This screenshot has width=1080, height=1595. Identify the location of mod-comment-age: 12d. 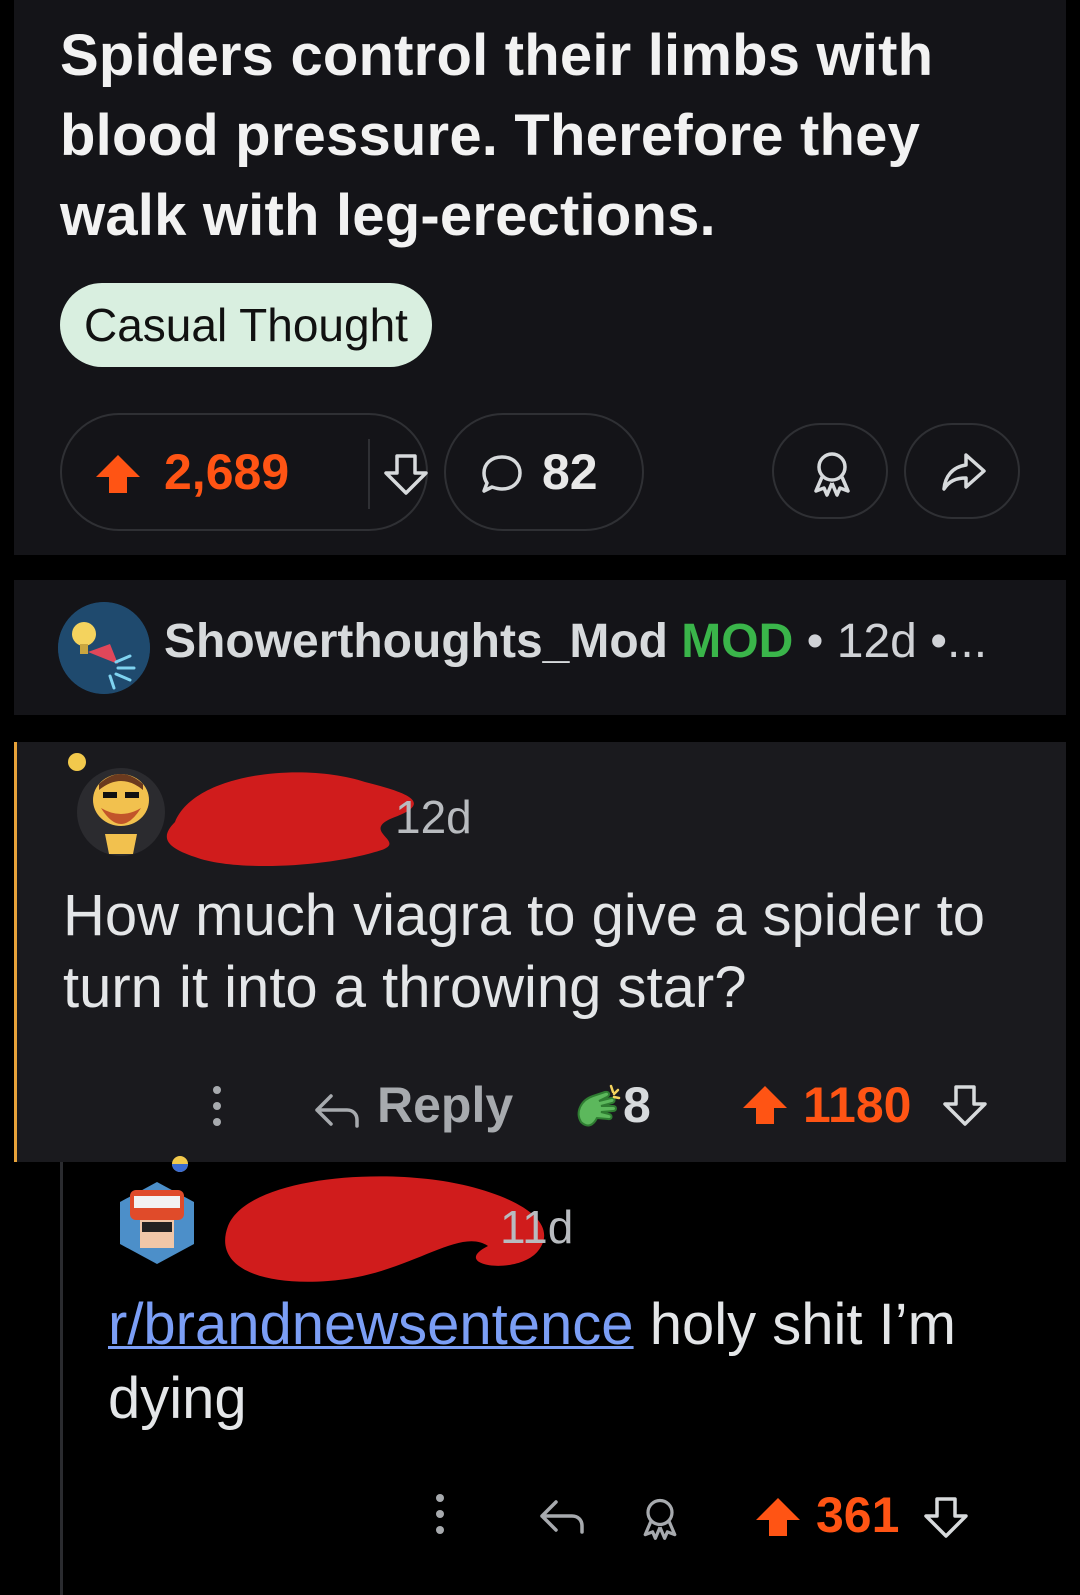
(876, 641).